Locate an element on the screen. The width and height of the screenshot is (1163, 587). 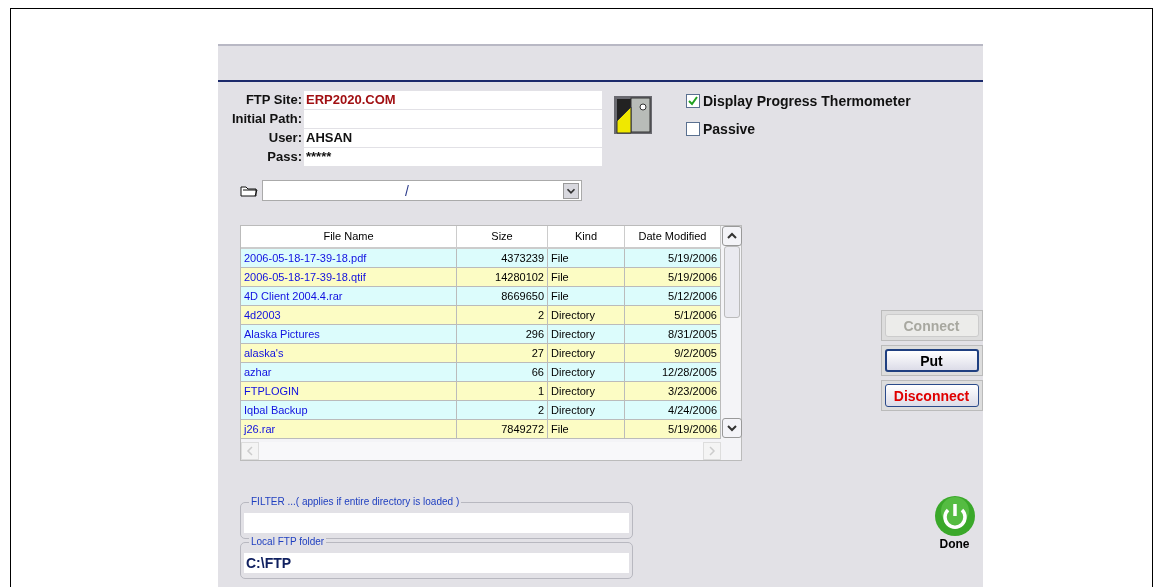
table-cell: 14280102 is located at coordinates (502, 277).